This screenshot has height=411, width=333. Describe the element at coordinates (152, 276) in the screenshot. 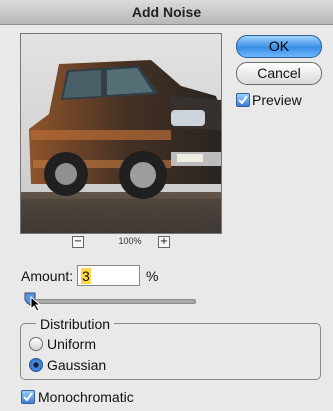

I see `percent-unit: %` at that location.